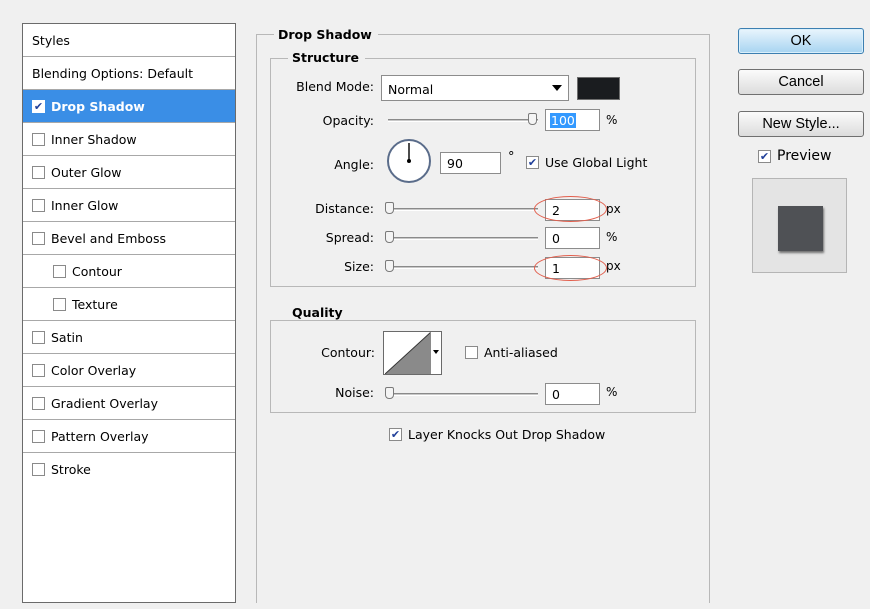  I want to click on style-item-gradient-overlay: Gradient Overlay, so click(129, 403).